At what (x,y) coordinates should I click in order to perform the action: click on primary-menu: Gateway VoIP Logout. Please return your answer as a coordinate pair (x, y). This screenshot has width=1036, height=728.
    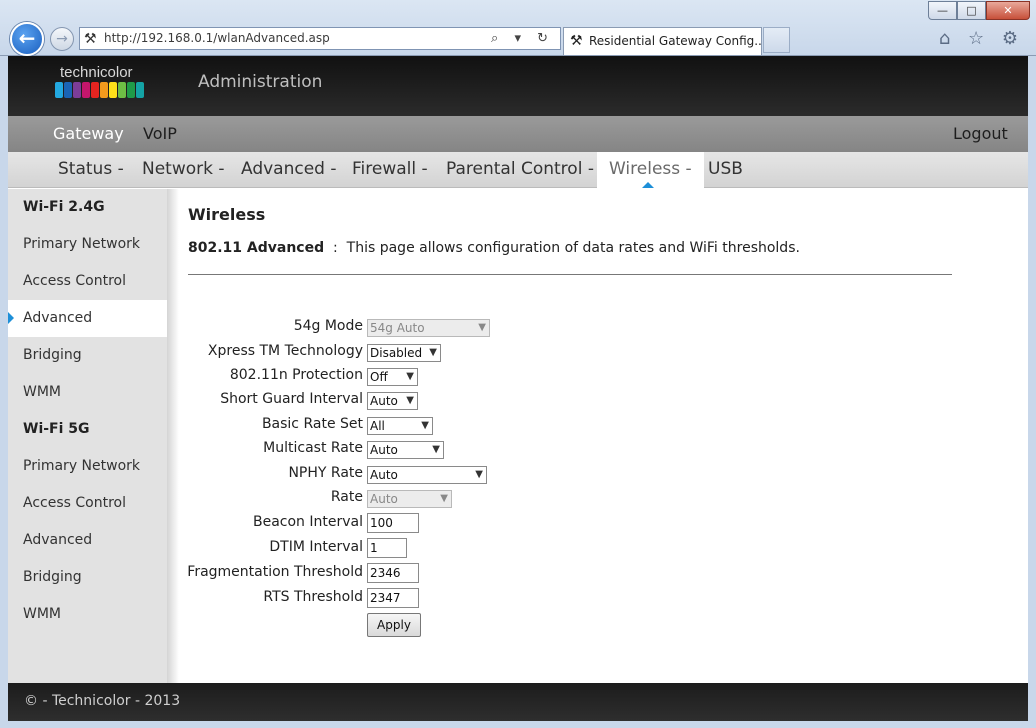
    Looking at the image, I should click on (518, 134).